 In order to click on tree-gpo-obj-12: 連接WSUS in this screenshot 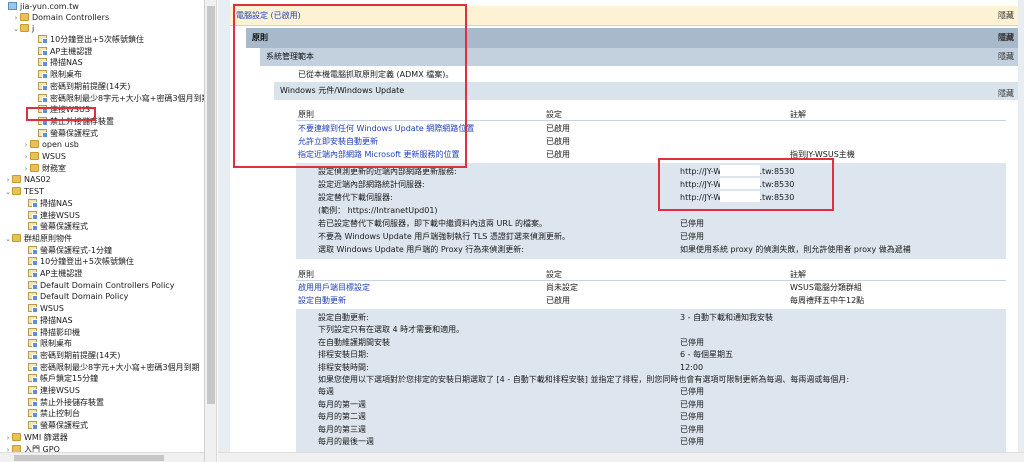, I will do `click(50, 391)`.